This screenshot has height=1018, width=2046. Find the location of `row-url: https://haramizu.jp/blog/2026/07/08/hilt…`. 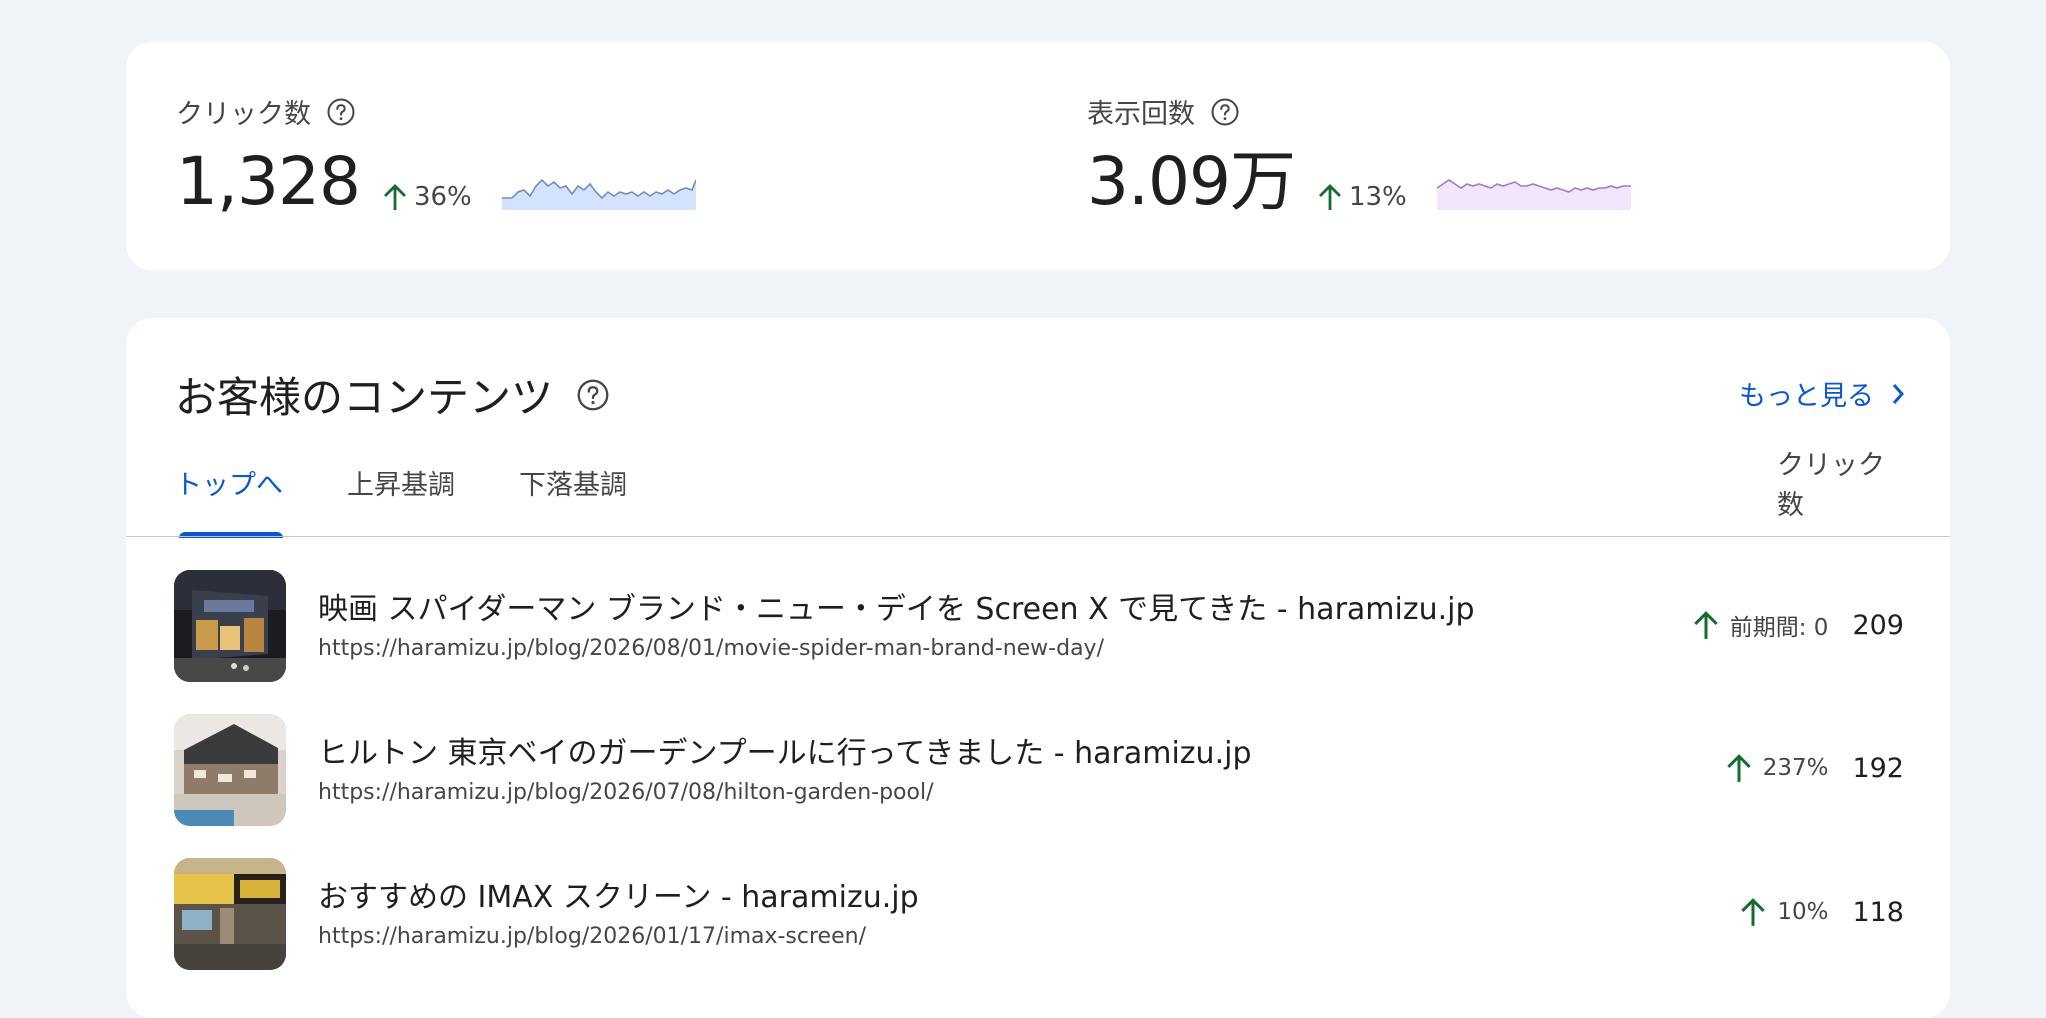

row-url: https://haramizu.jp/blog/2026/07/08/hilt… is located at coordinates (626, 792).